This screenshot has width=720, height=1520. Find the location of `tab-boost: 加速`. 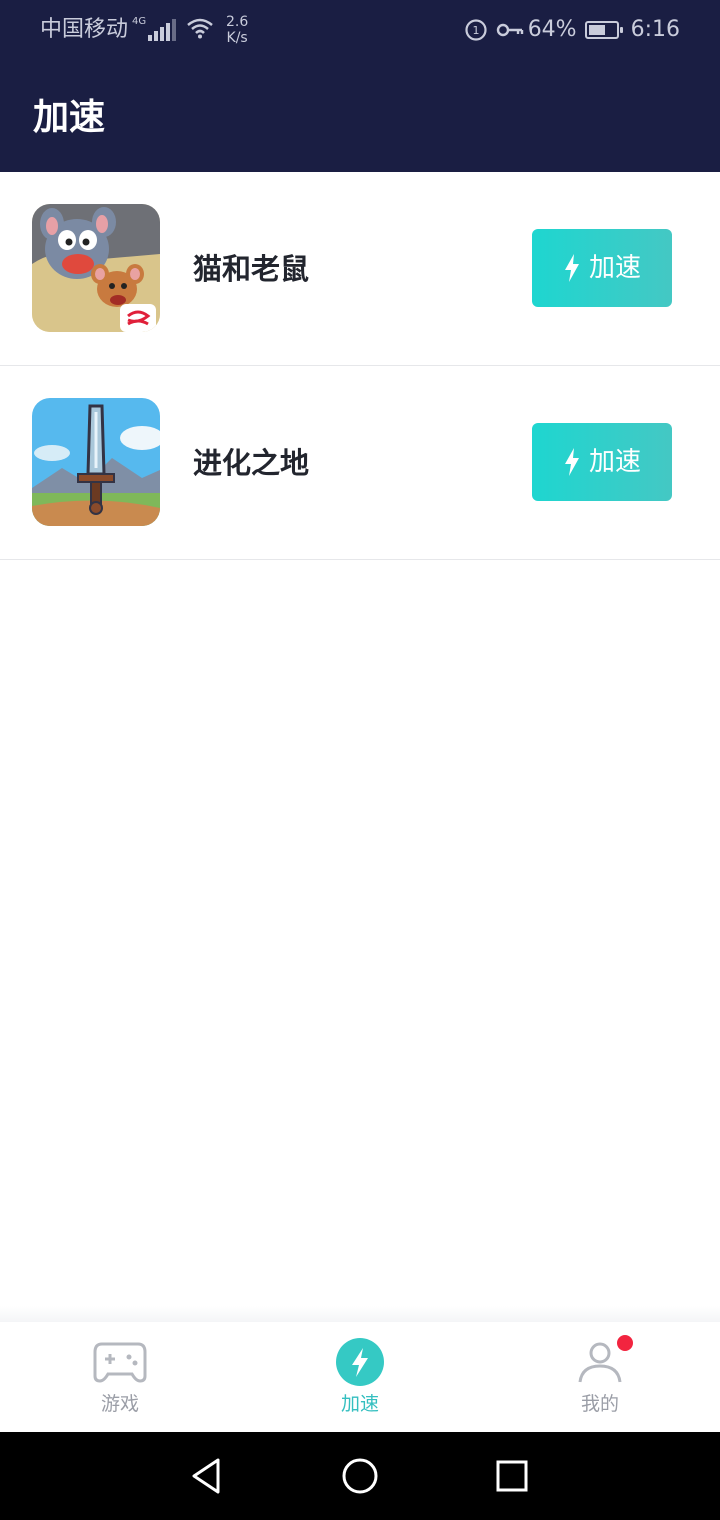

tab-boost: 加速 is located at coordinates (360, 1377).